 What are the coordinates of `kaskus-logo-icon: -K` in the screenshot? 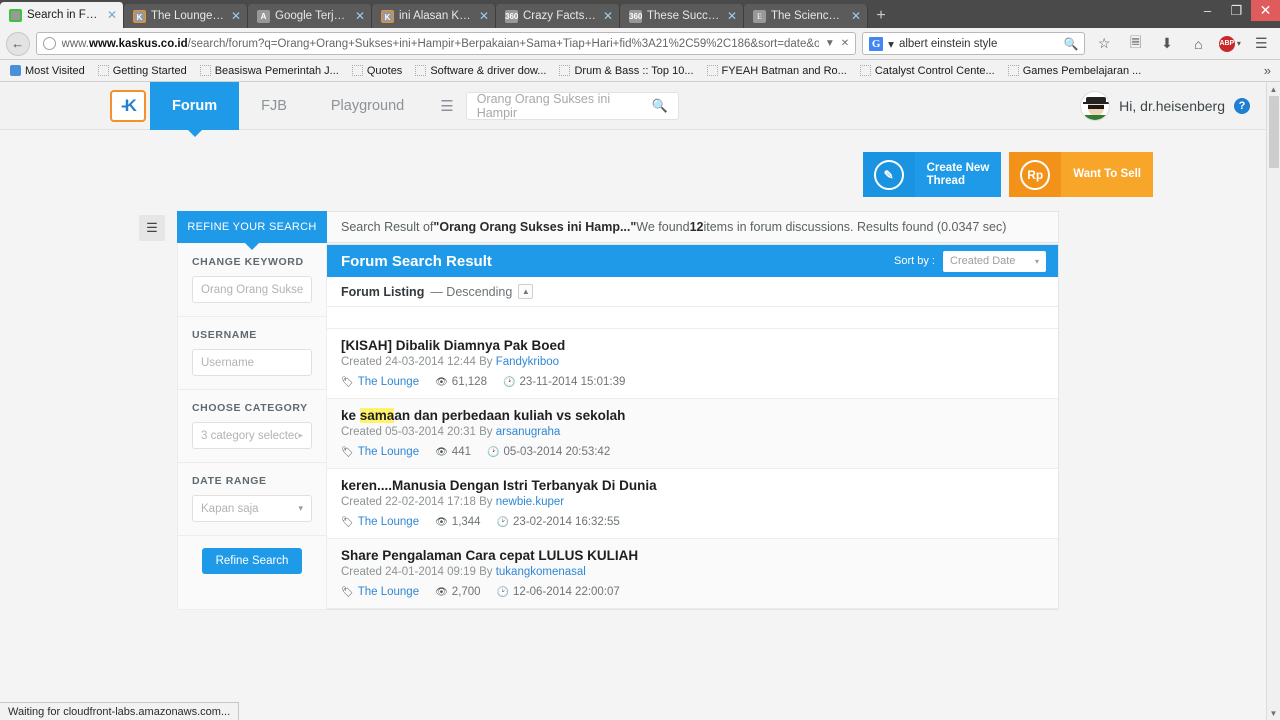 It's located at (128, 105).